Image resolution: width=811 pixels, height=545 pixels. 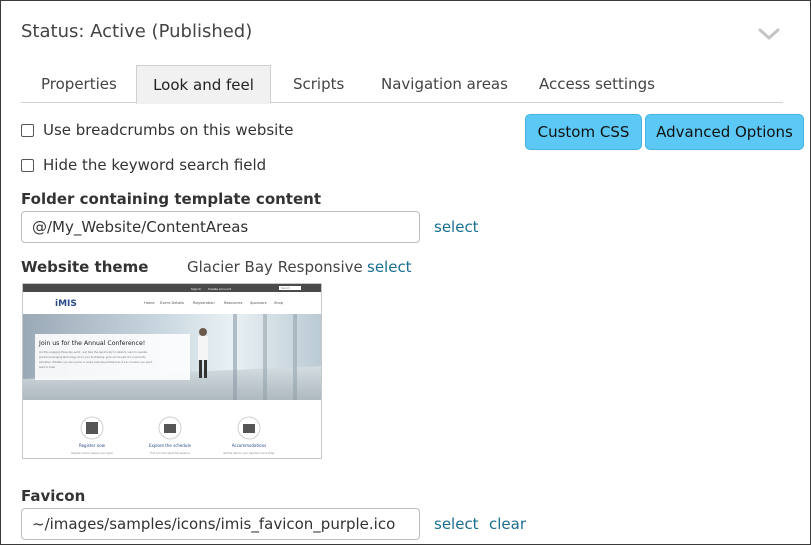 What do you see at coordinates (149, 303) in the screenshot?
I see `preview-nav-home: Home` at bounding box center [149, 303].